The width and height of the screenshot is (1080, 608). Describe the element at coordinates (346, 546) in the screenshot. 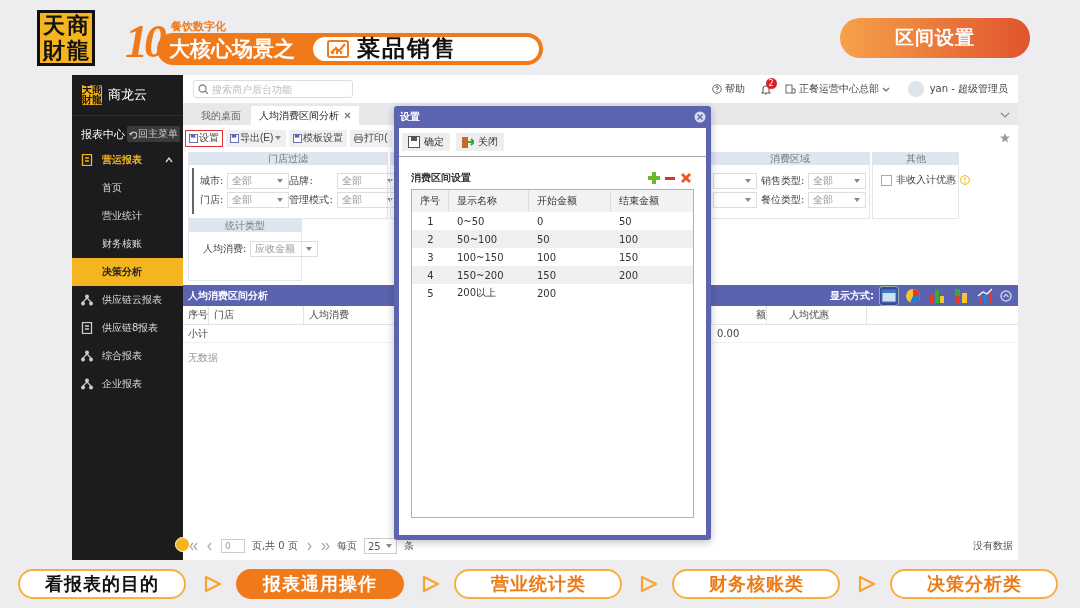

I see `per-page-label: 每页` at that location.